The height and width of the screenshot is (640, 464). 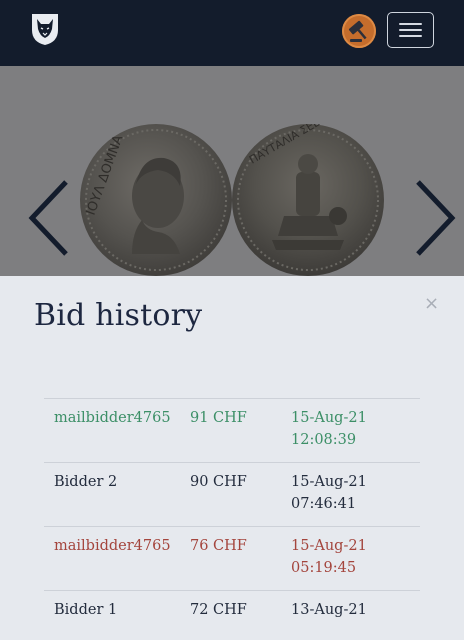 I want to click on hamburger-menu-button, so click(x=410, y=30).